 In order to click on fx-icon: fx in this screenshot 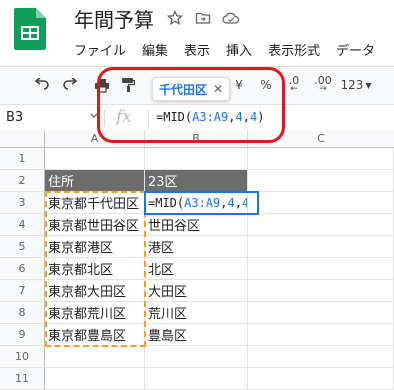, I will do `click(124, 117)`.